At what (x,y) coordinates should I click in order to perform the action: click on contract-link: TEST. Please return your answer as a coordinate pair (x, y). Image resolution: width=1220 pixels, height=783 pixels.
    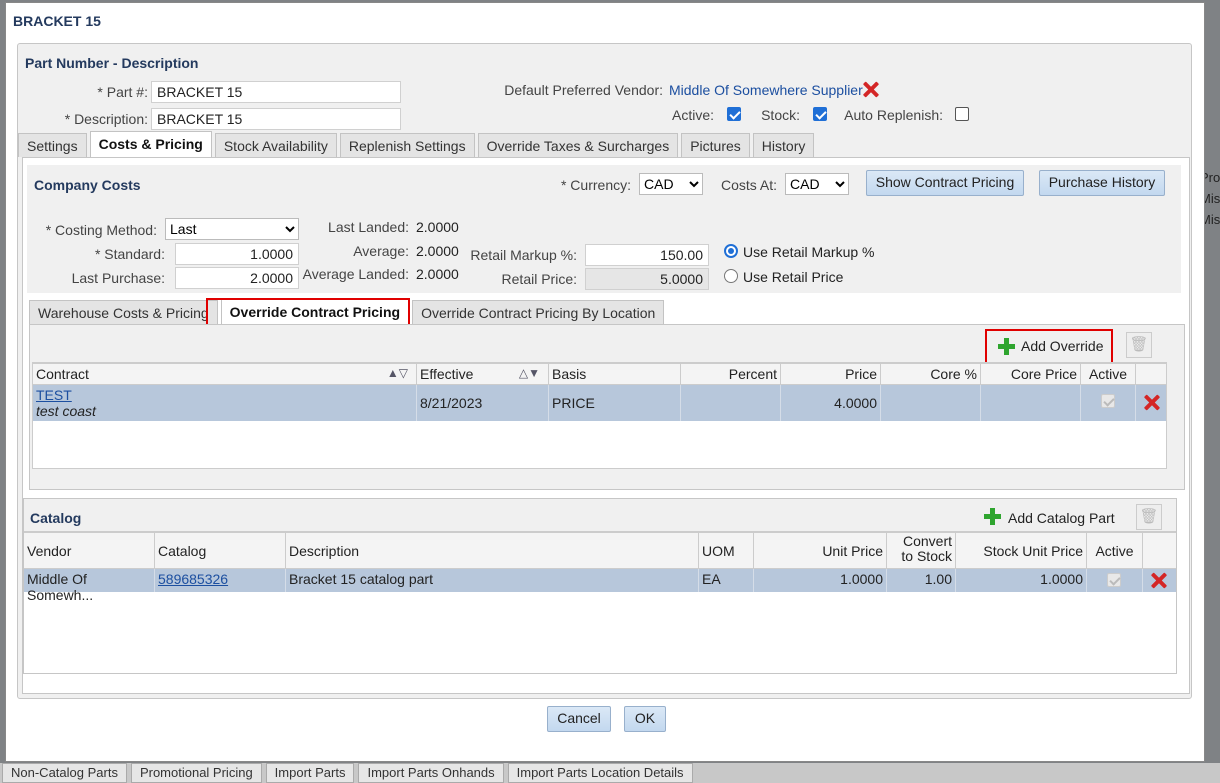
    Looking at the image, I should click on (224, 395).